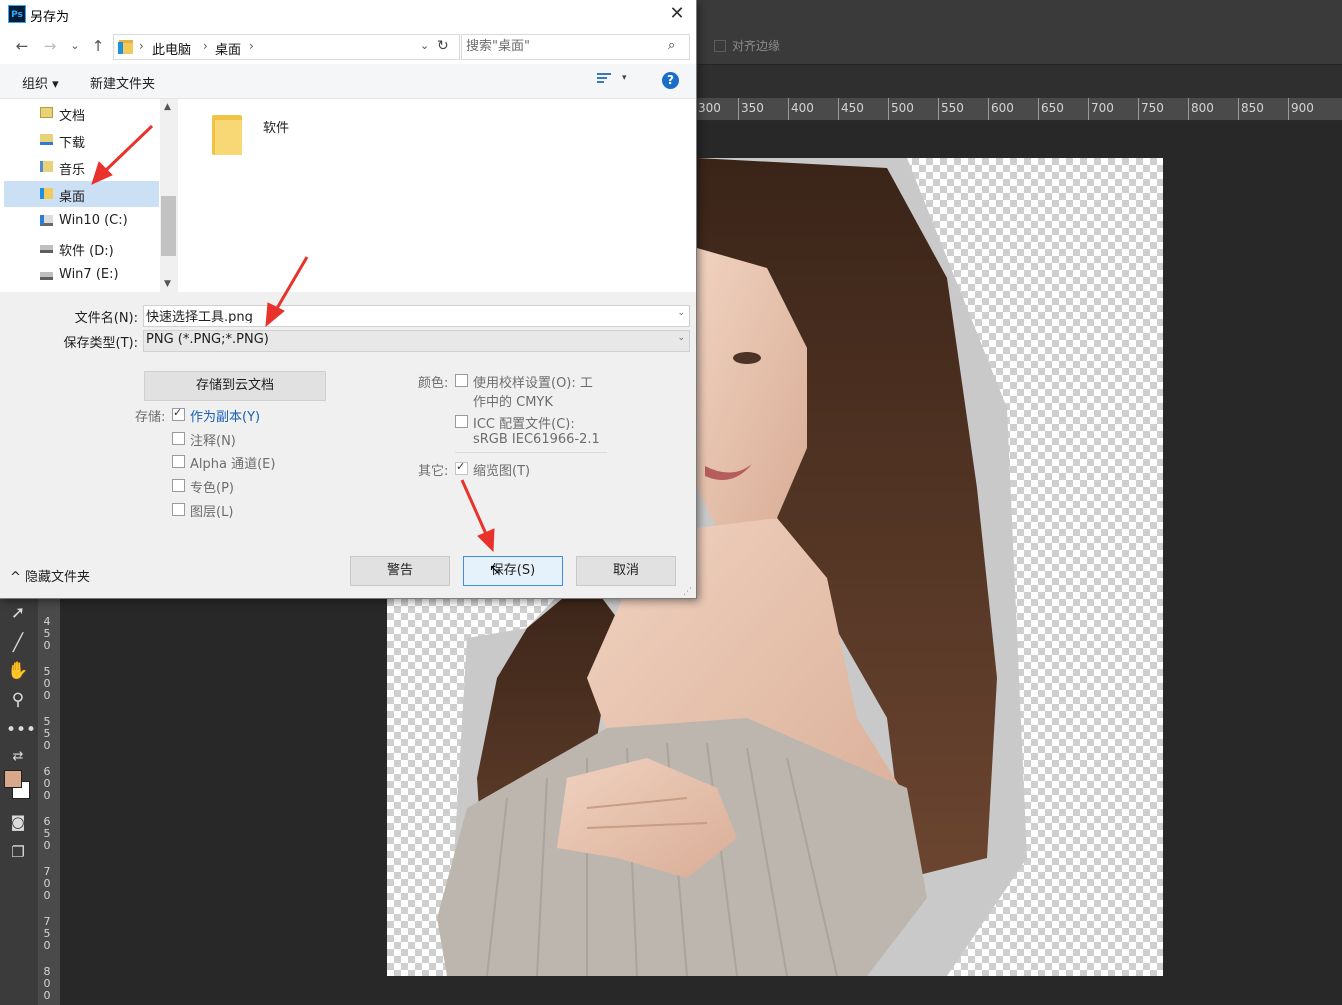  I want to click on save-button: 保存(S), so click(513, 571).